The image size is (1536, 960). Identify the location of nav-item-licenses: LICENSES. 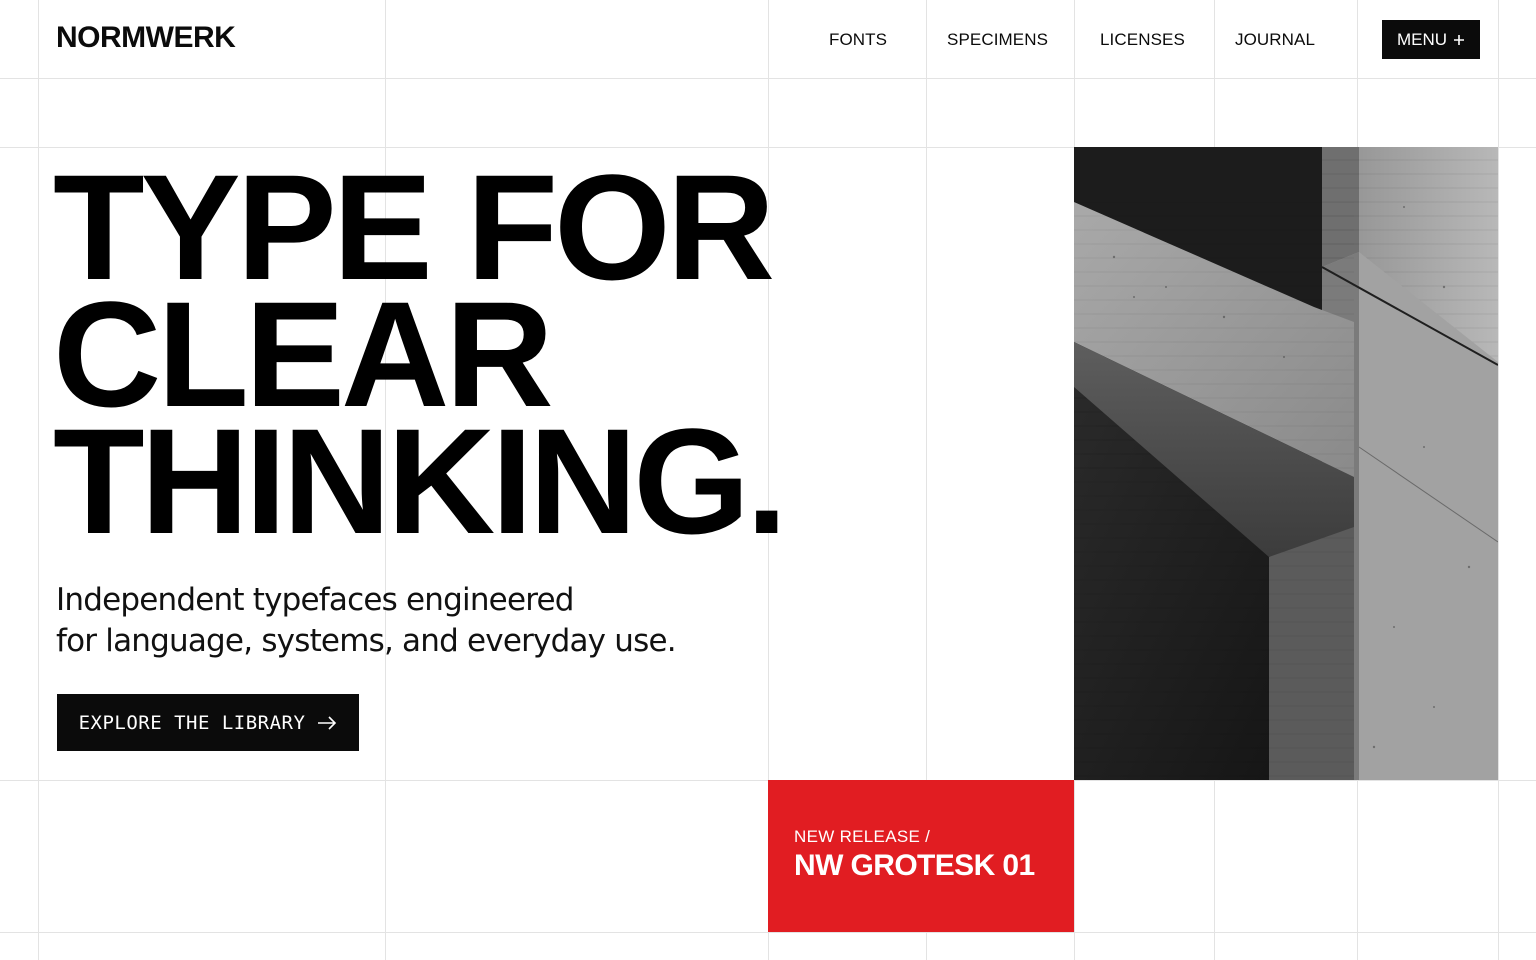
(1142, 40).